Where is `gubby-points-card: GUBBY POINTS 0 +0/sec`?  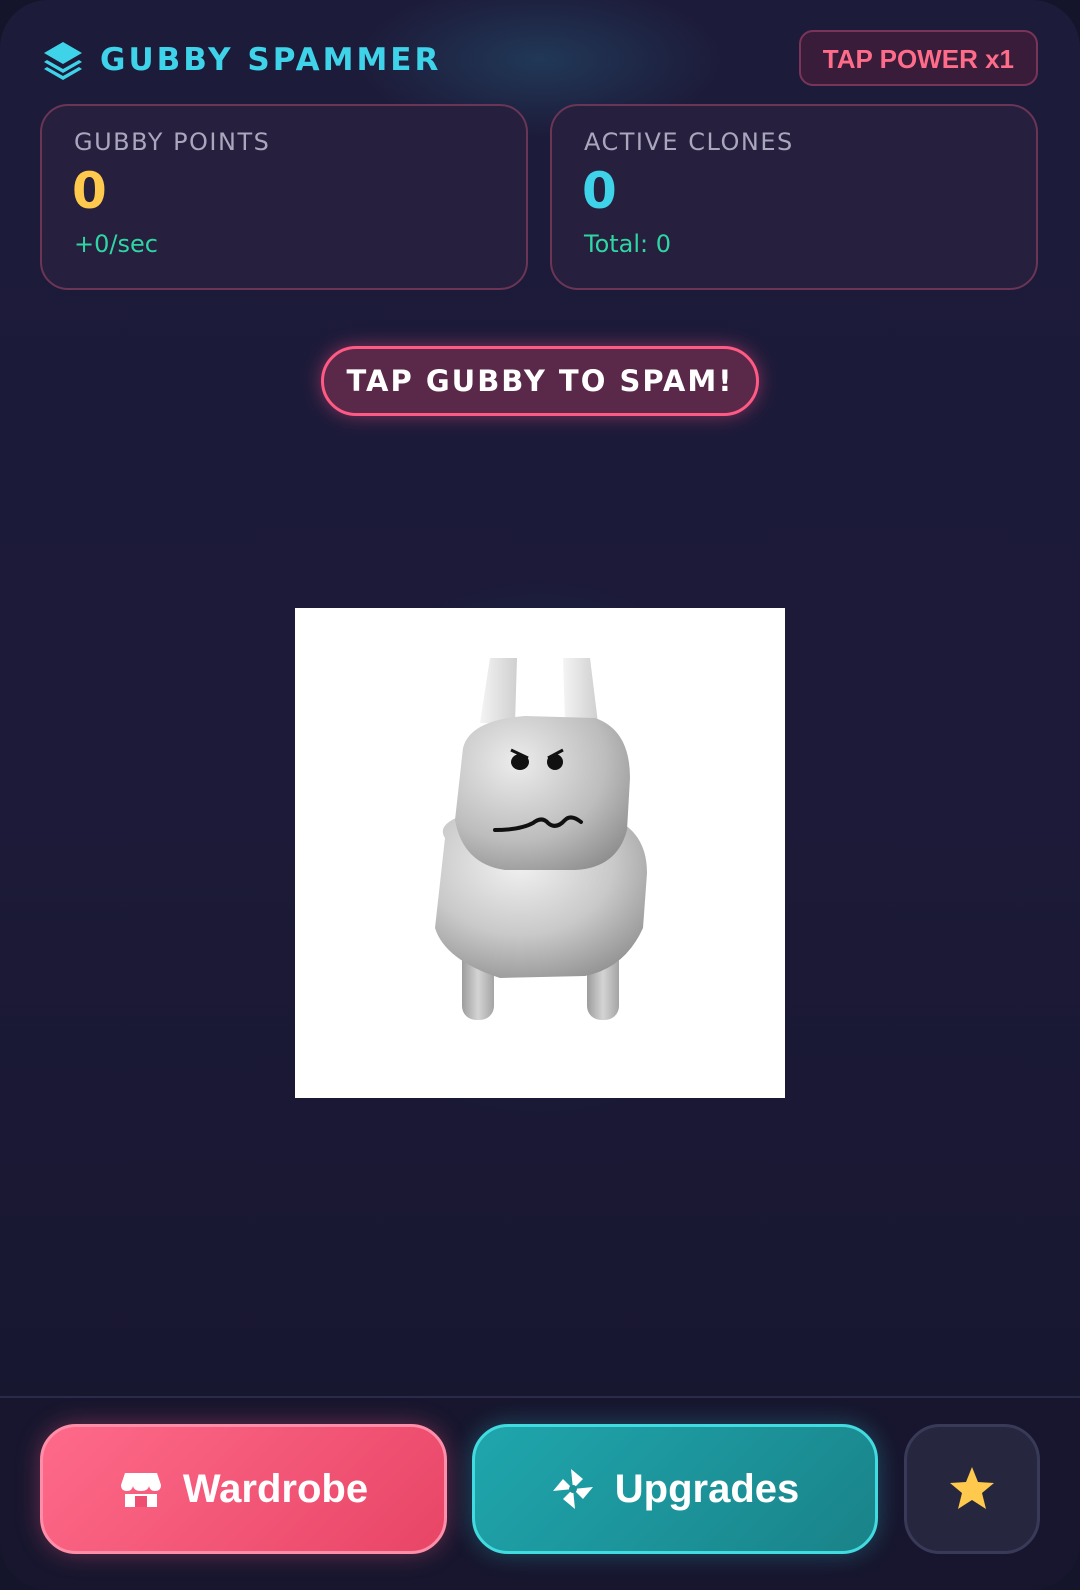
gubby-points-card: GUBBY POINTS 0 +0/sec is located at coordinates (284, 197).